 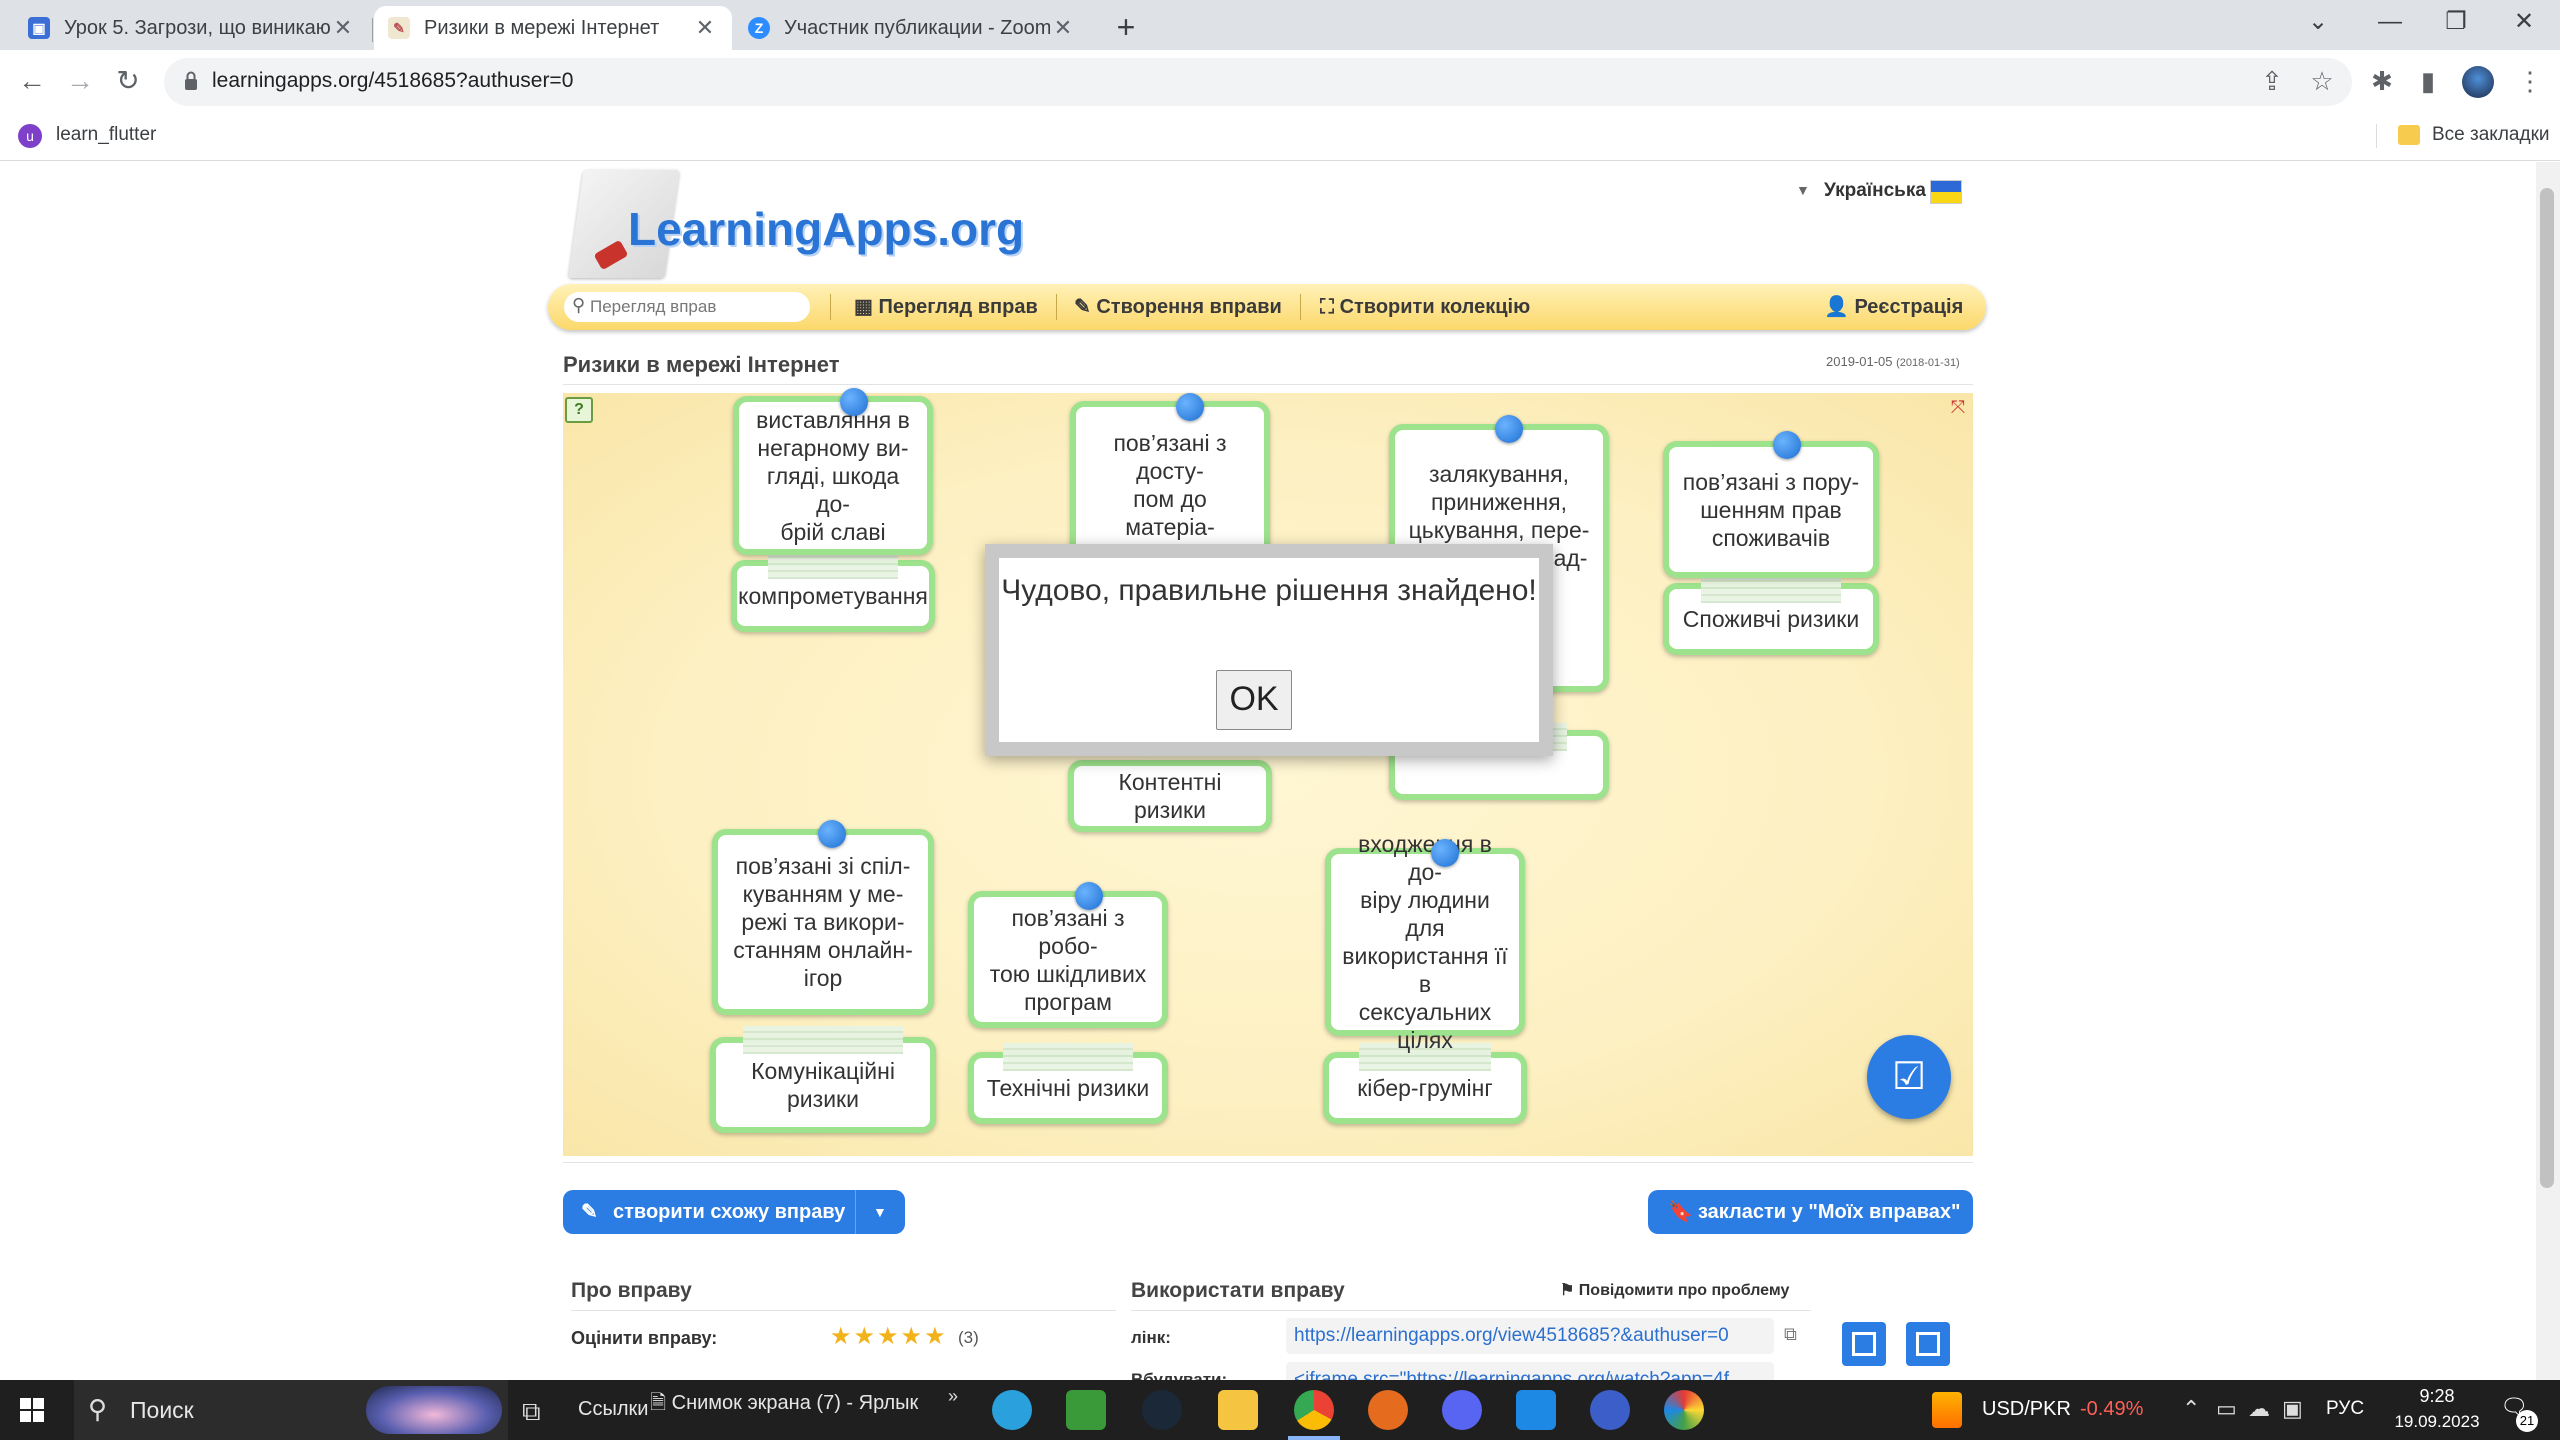 What do you see at coordinates (39, 28) in the screenshot?
I see `classroom-icon: ▣` at bounding box center [39, 28].